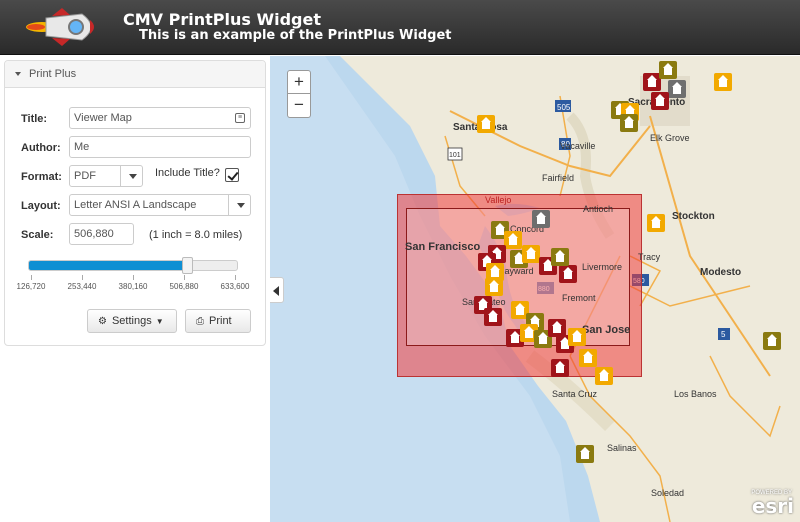 This screenshot has width=800, height=522. Describe the element at coordinates (693, 216) in the screenshot. I see `city-label: Stockton` at that location.